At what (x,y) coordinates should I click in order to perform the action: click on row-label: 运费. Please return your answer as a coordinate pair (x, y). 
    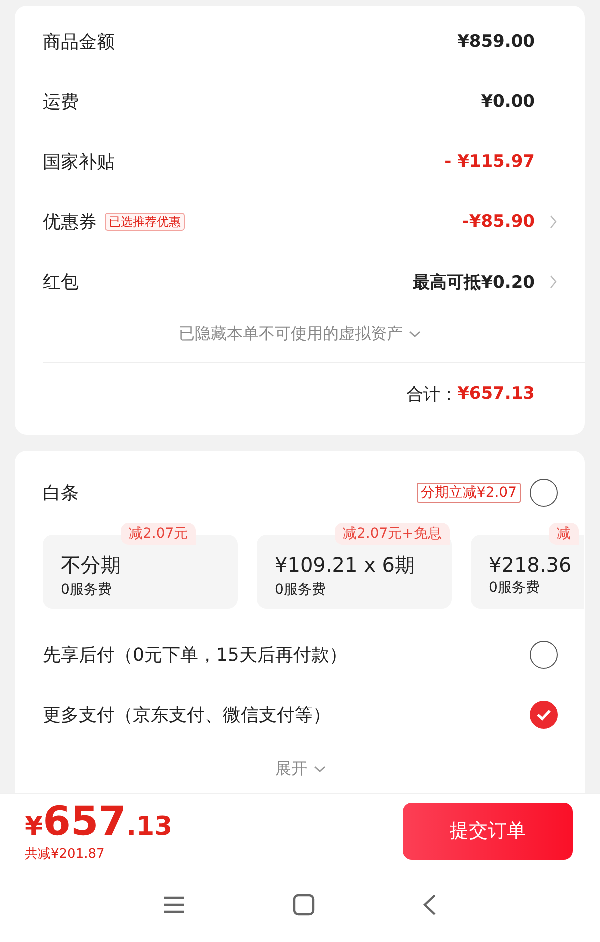
    Looking at the image, I should click on (61, 102).